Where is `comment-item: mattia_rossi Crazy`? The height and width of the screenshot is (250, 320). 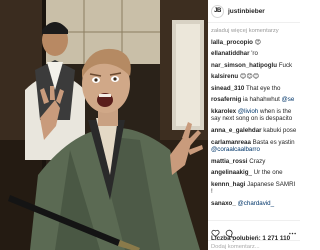
comment-item: mattia_rossi Crazy is located at coordinates (254, 161).